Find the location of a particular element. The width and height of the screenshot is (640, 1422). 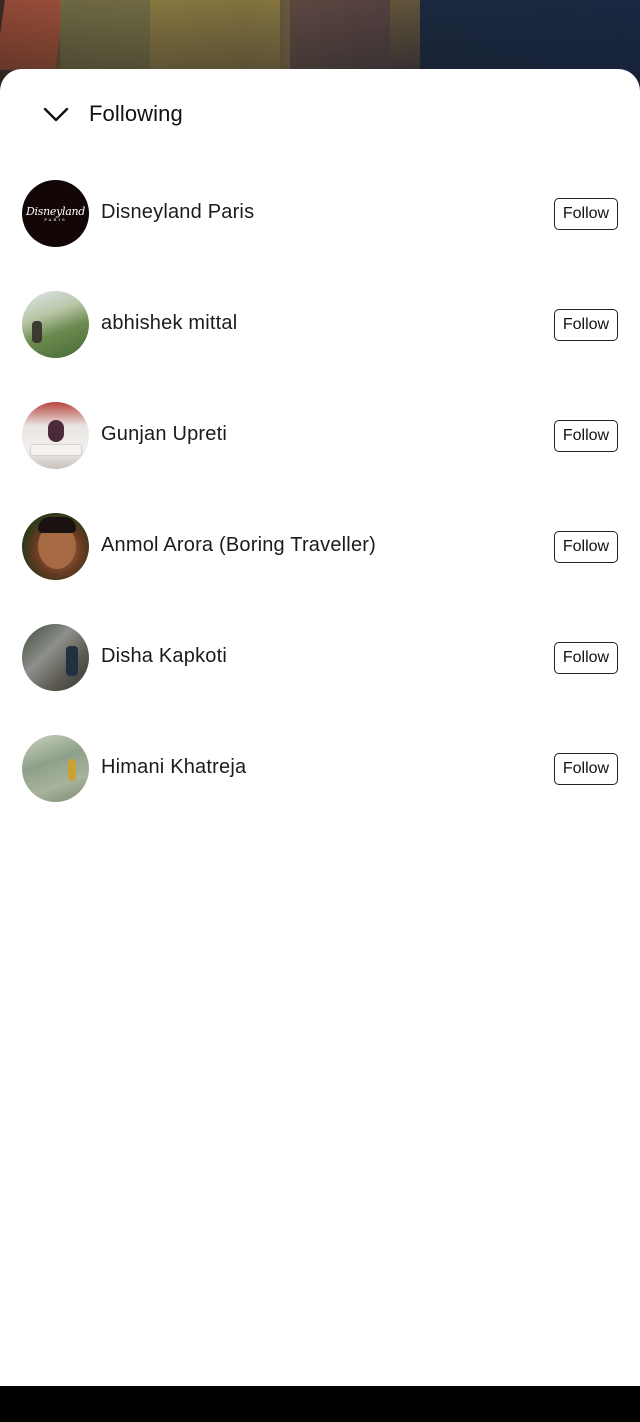

disneyland-logo: Disneyland PARIS is located at coordinates (55, 213).